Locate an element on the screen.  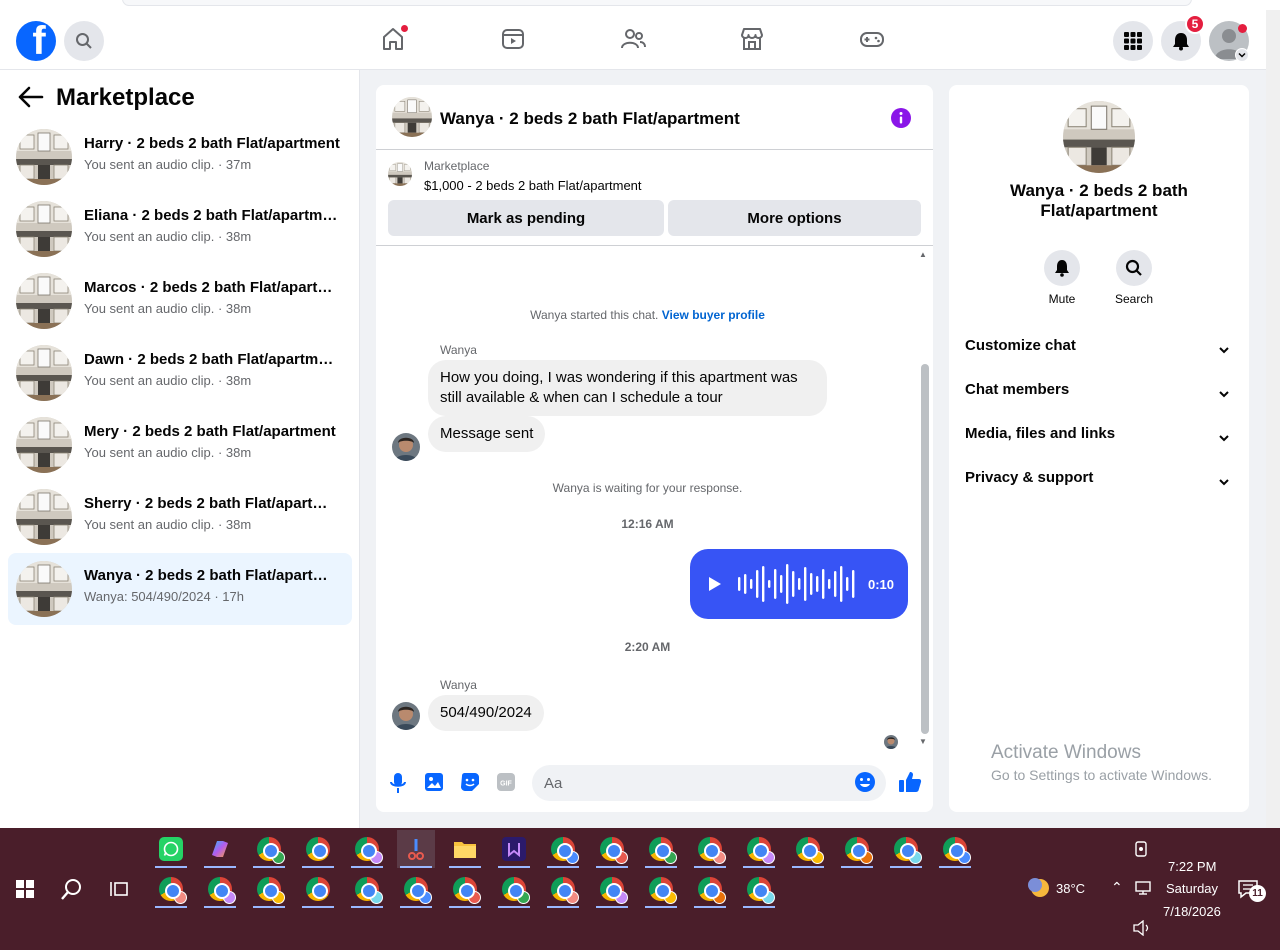
facebook-logo: f is located at coordinates (36, 41).